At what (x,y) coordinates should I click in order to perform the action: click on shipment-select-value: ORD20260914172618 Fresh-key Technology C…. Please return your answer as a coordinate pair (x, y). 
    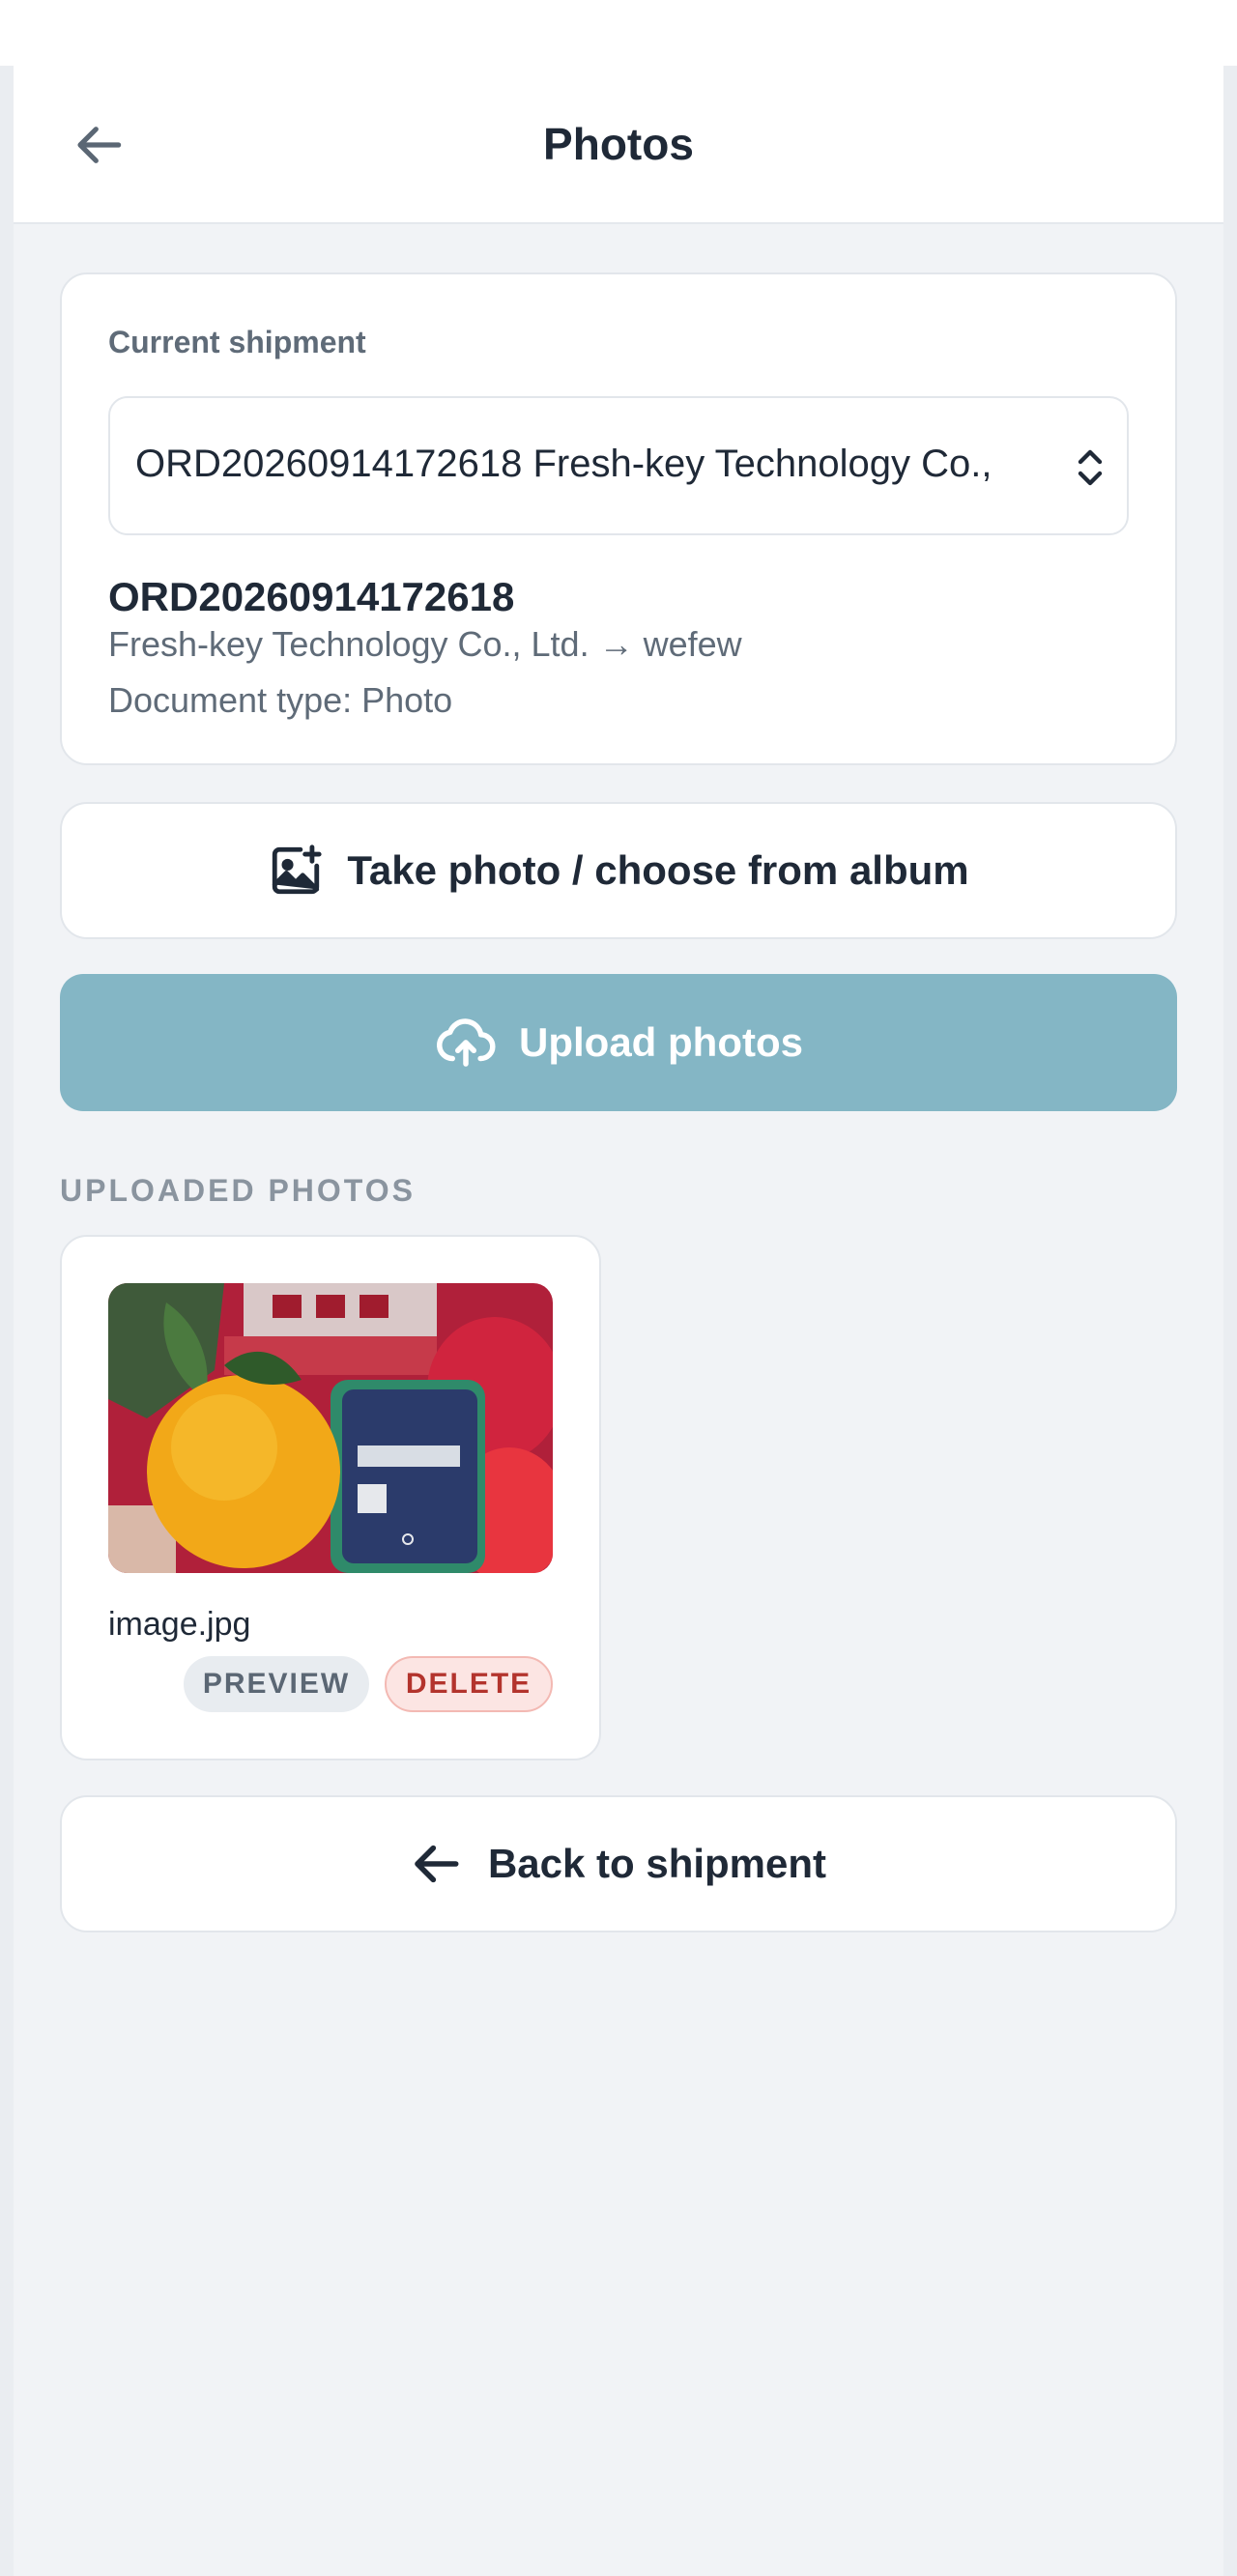
    Looking at the image, I should click on (563, 464).